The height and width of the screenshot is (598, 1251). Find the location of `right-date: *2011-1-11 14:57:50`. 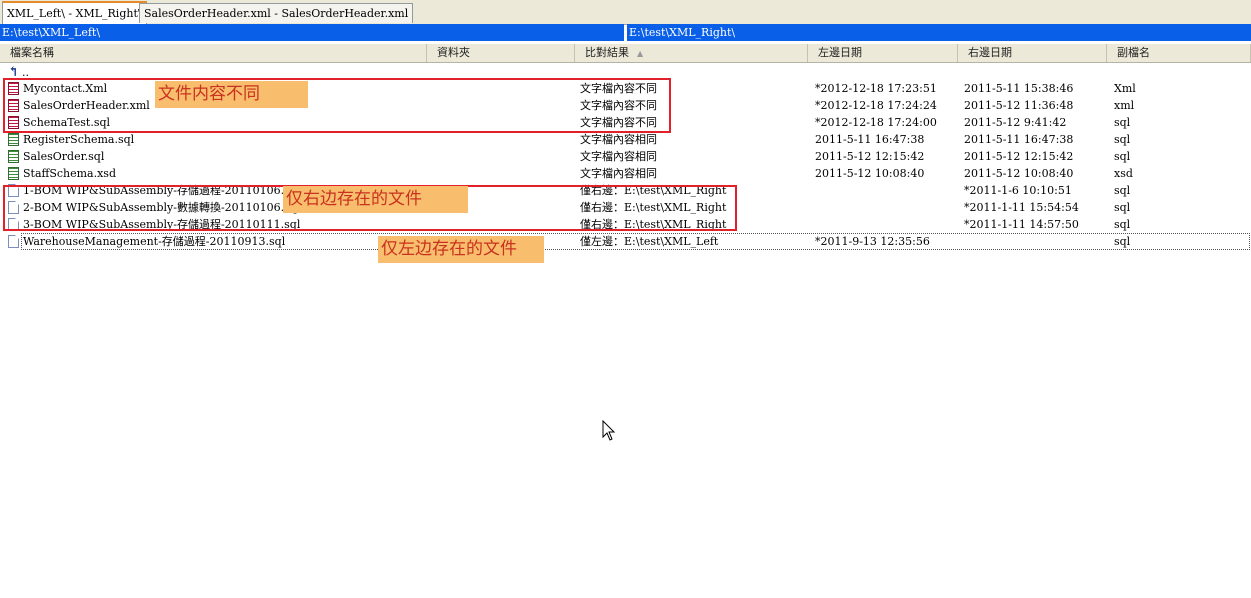

right-date: *2011-1-11 14:57:50 is located at coordinates (1021, 224).